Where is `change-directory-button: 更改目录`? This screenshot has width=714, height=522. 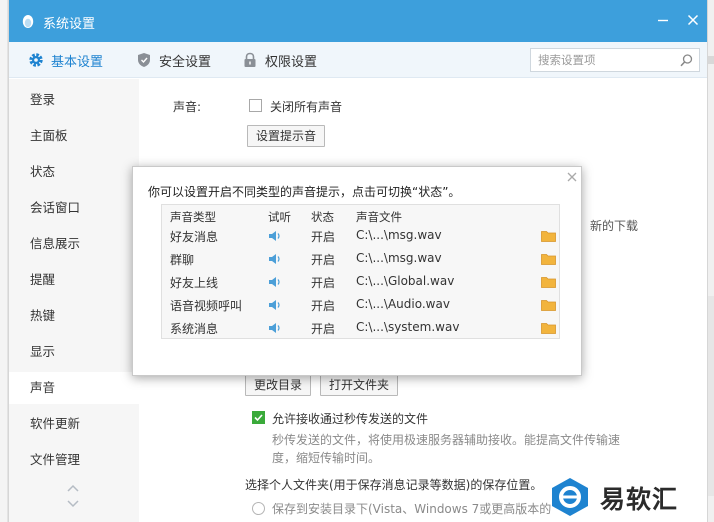
change-directory-button: 更改目录 is located at coordinates (278, 385).